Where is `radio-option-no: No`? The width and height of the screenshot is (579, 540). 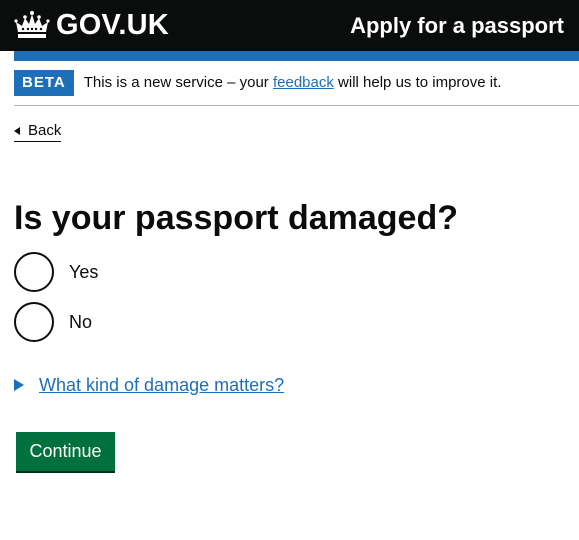
radio-option-no: No is located at coordinates (53, 322).